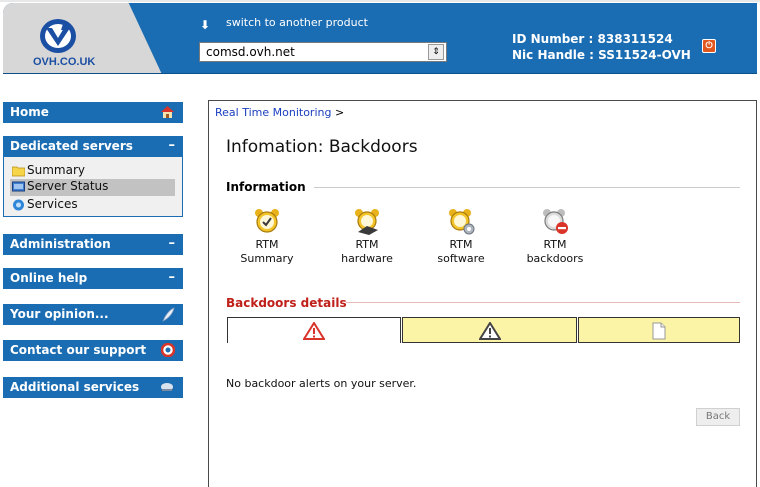 The image size is (760, 487). I want to click on collapse-online-help-icon: –, so click(172, 277).